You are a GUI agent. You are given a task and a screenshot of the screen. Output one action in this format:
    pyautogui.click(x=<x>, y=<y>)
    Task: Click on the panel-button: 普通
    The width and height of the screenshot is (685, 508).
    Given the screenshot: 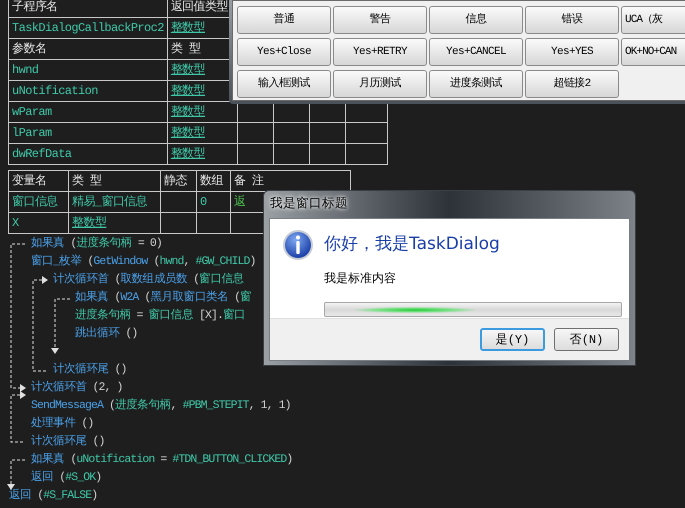 What is the action you would take?
    pyautogui.click(x=284, y=20)
    